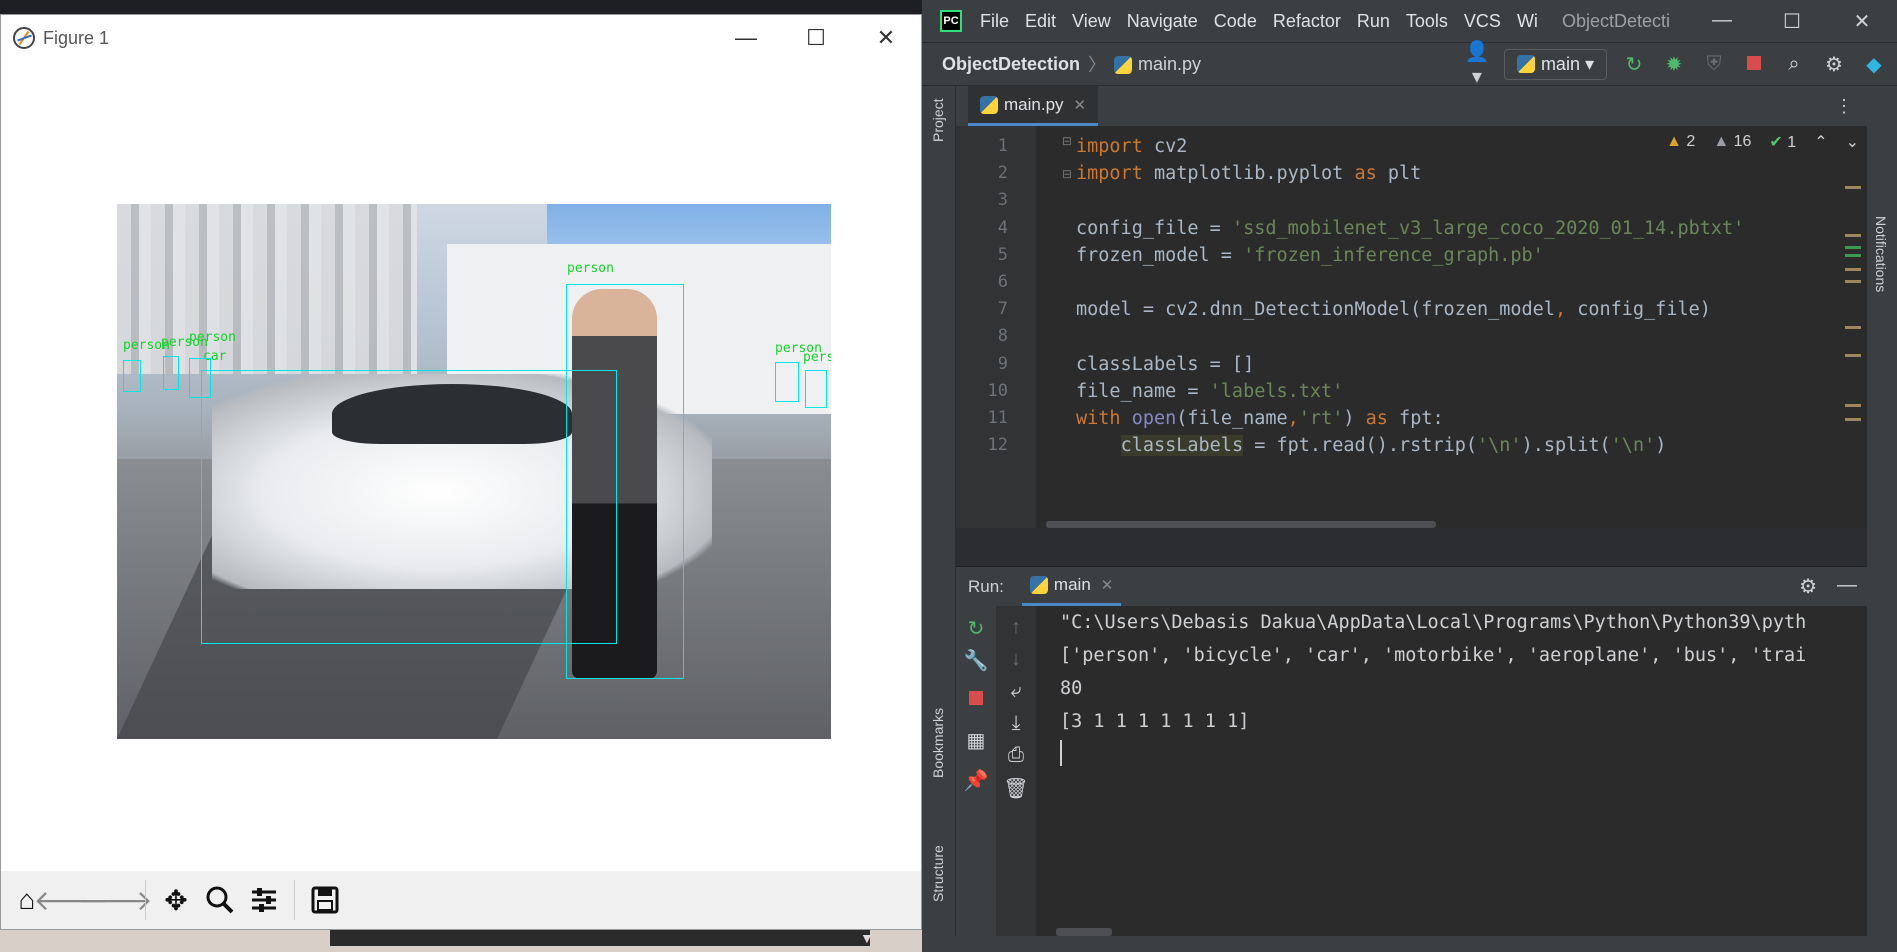 The width and height of the screenshot is (1897, 952). I want to click on scroll-to-end-icon: ⤓, so click(1016, 723).